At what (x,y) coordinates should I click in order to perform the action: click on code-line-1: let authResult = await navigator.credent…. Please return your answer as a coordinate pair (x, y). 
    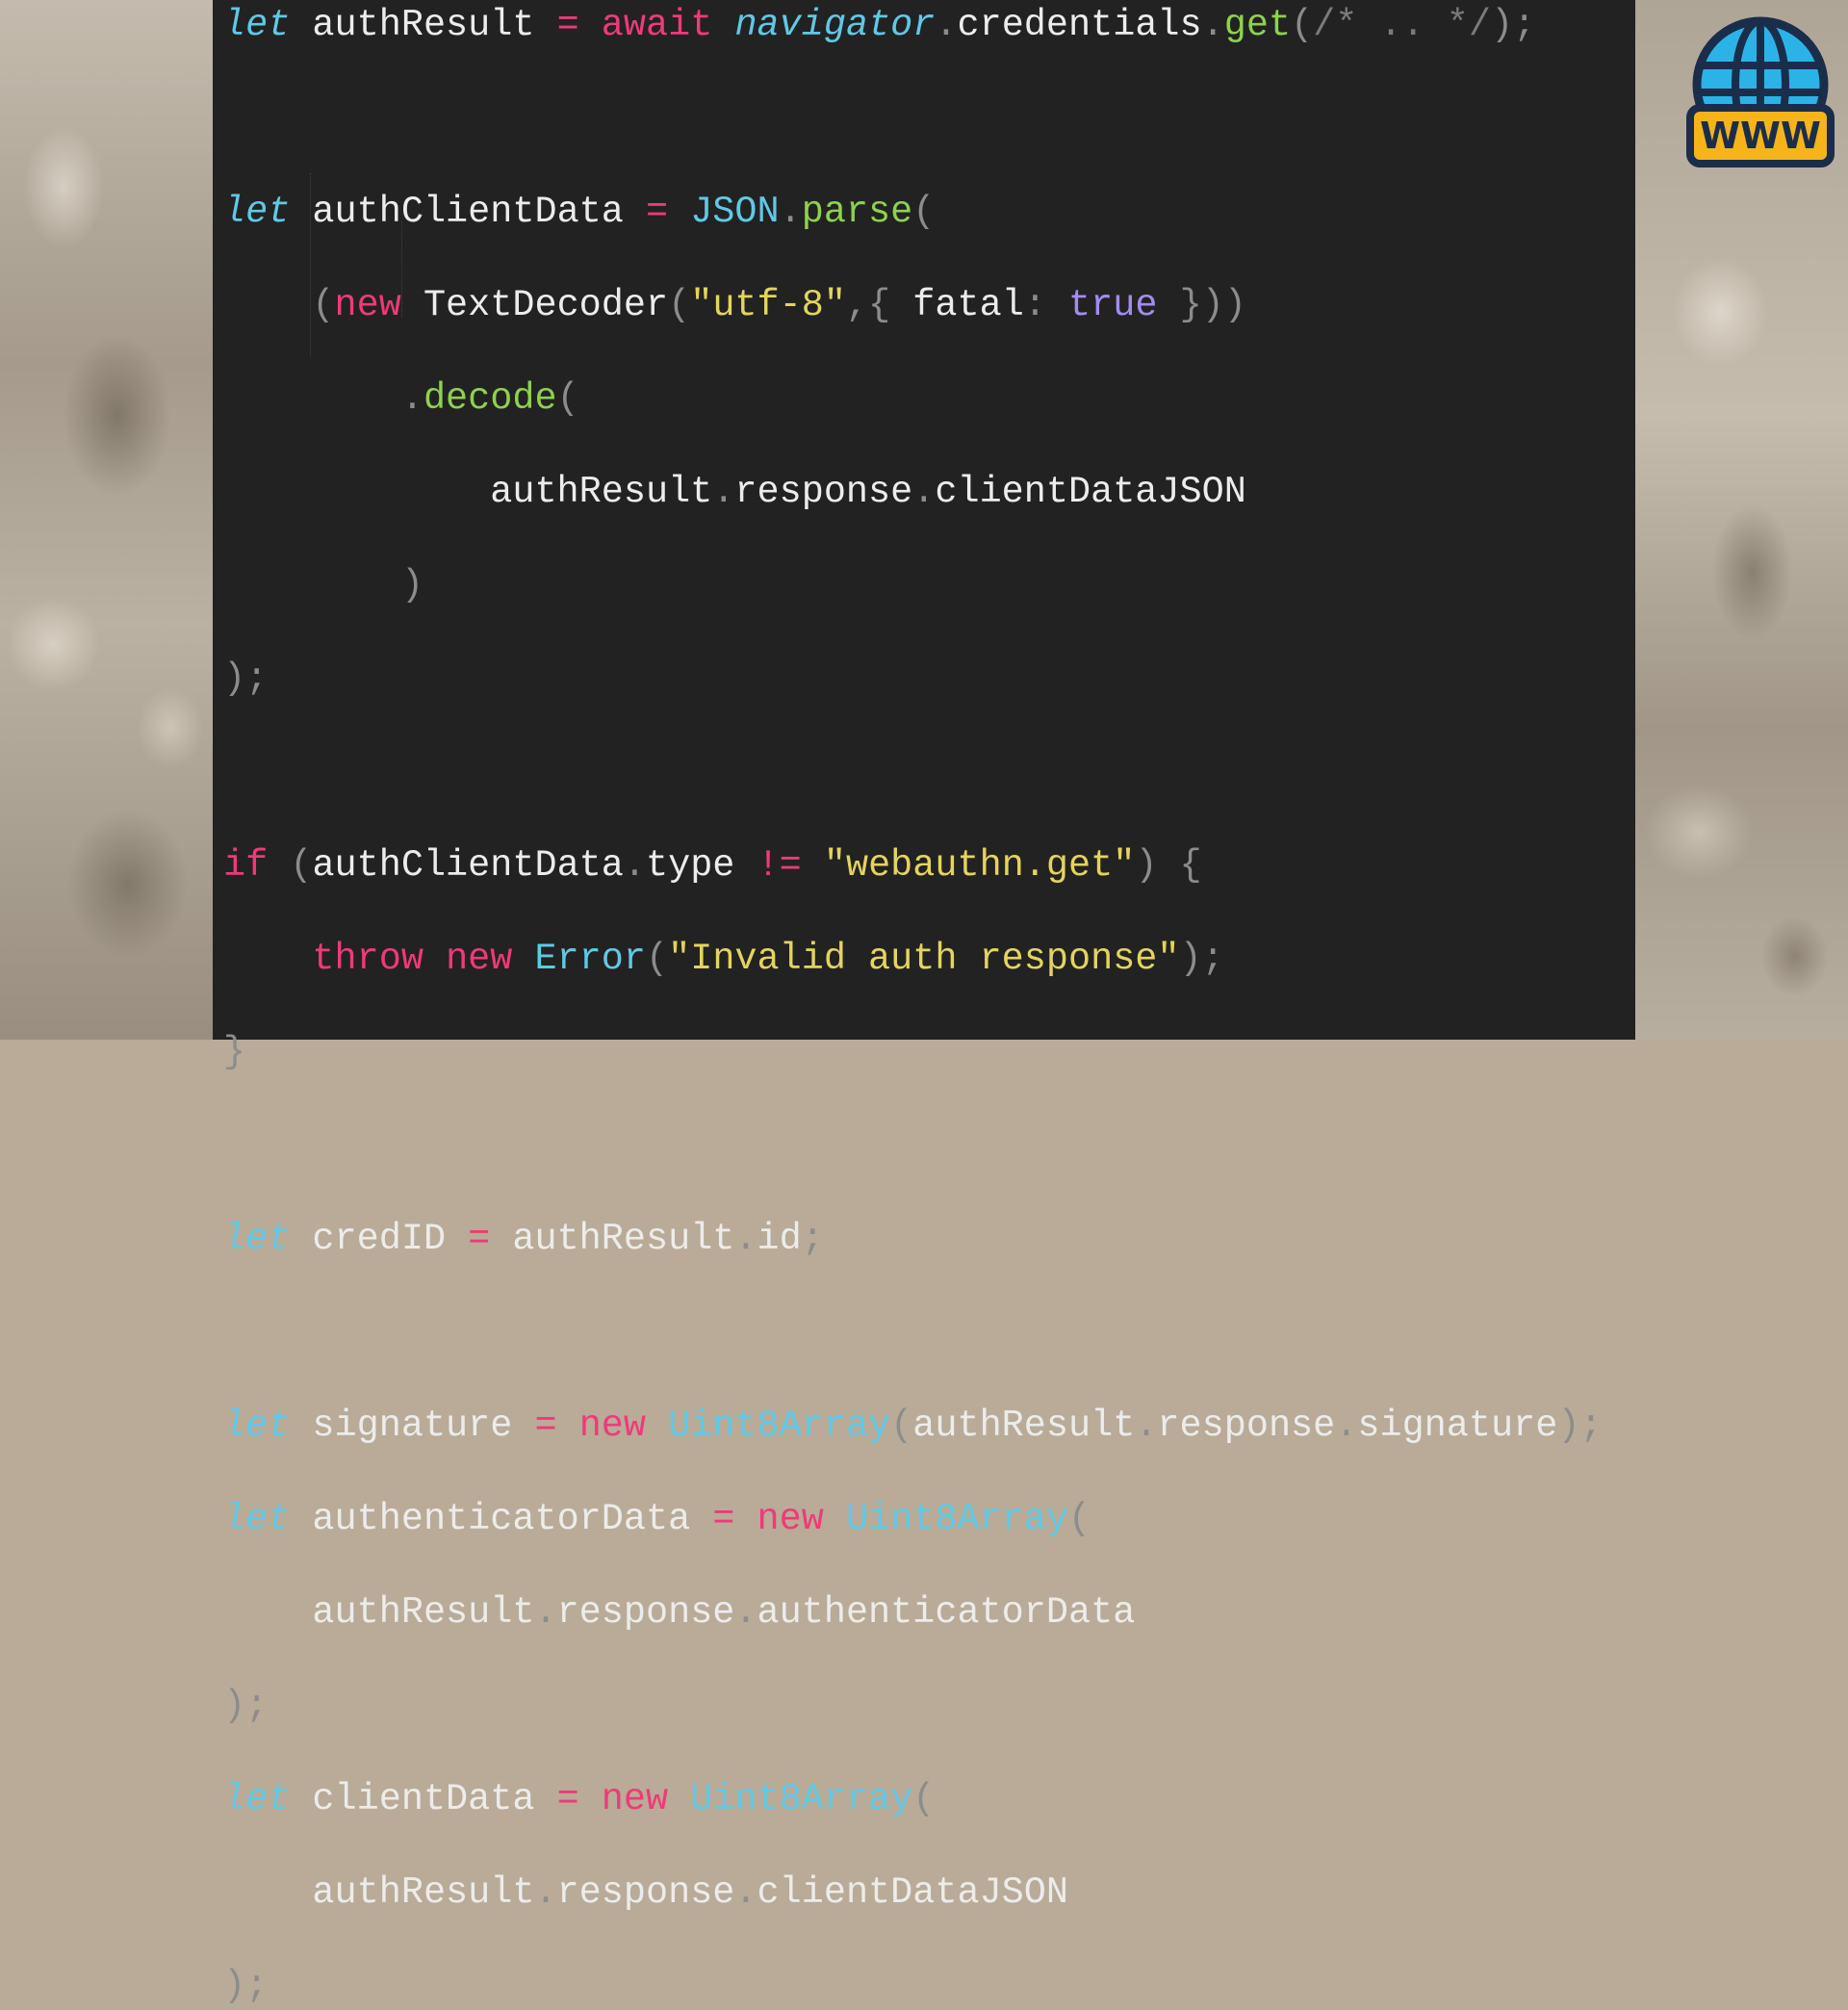
    Looking at the image, I should click on (913, 25).